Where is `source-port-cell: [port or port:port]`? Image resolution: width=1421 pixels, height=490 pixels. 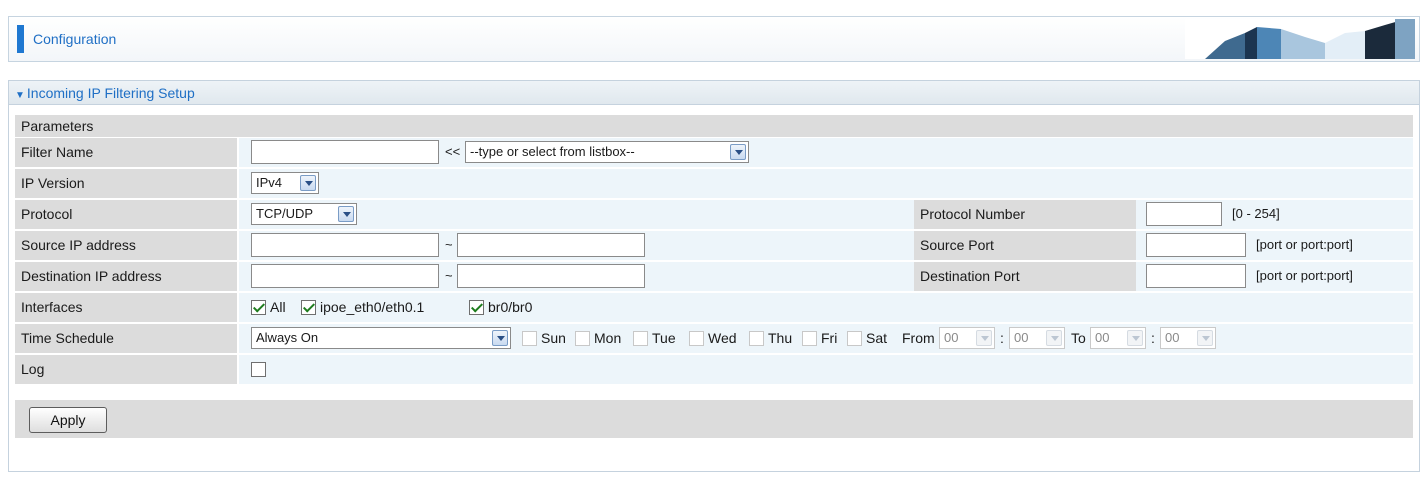
source-port-cell: [port or port:port] is located at coordinates (1275, 245).